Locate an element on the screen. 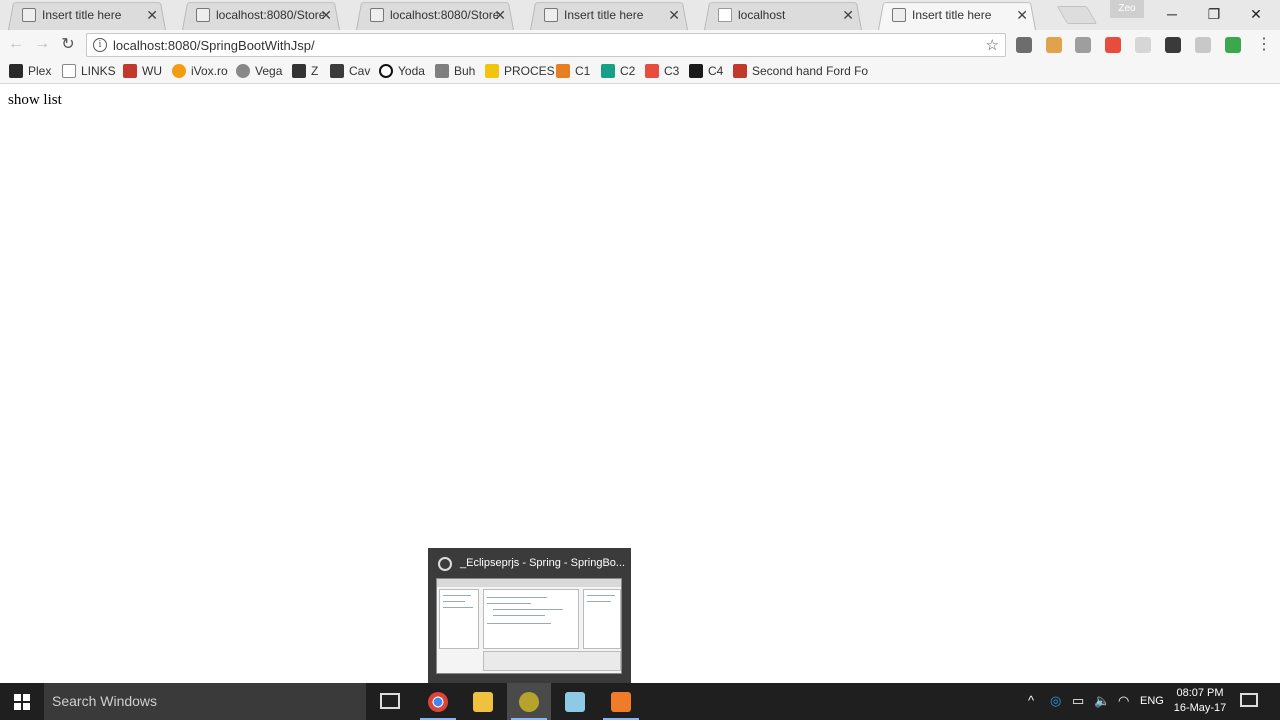  search-placeholder: Search Windows is located at coordinates (105, 701).